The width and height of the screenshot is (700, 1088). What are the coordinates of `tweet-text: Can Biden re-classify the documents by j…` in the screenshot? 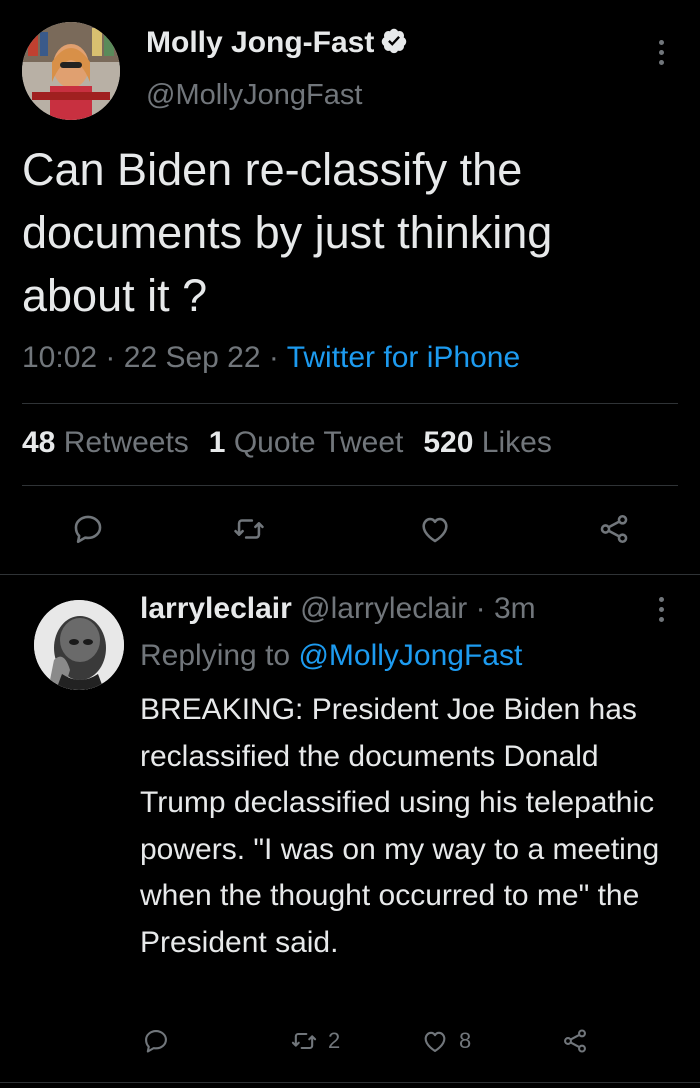 It's located at (287, 232).